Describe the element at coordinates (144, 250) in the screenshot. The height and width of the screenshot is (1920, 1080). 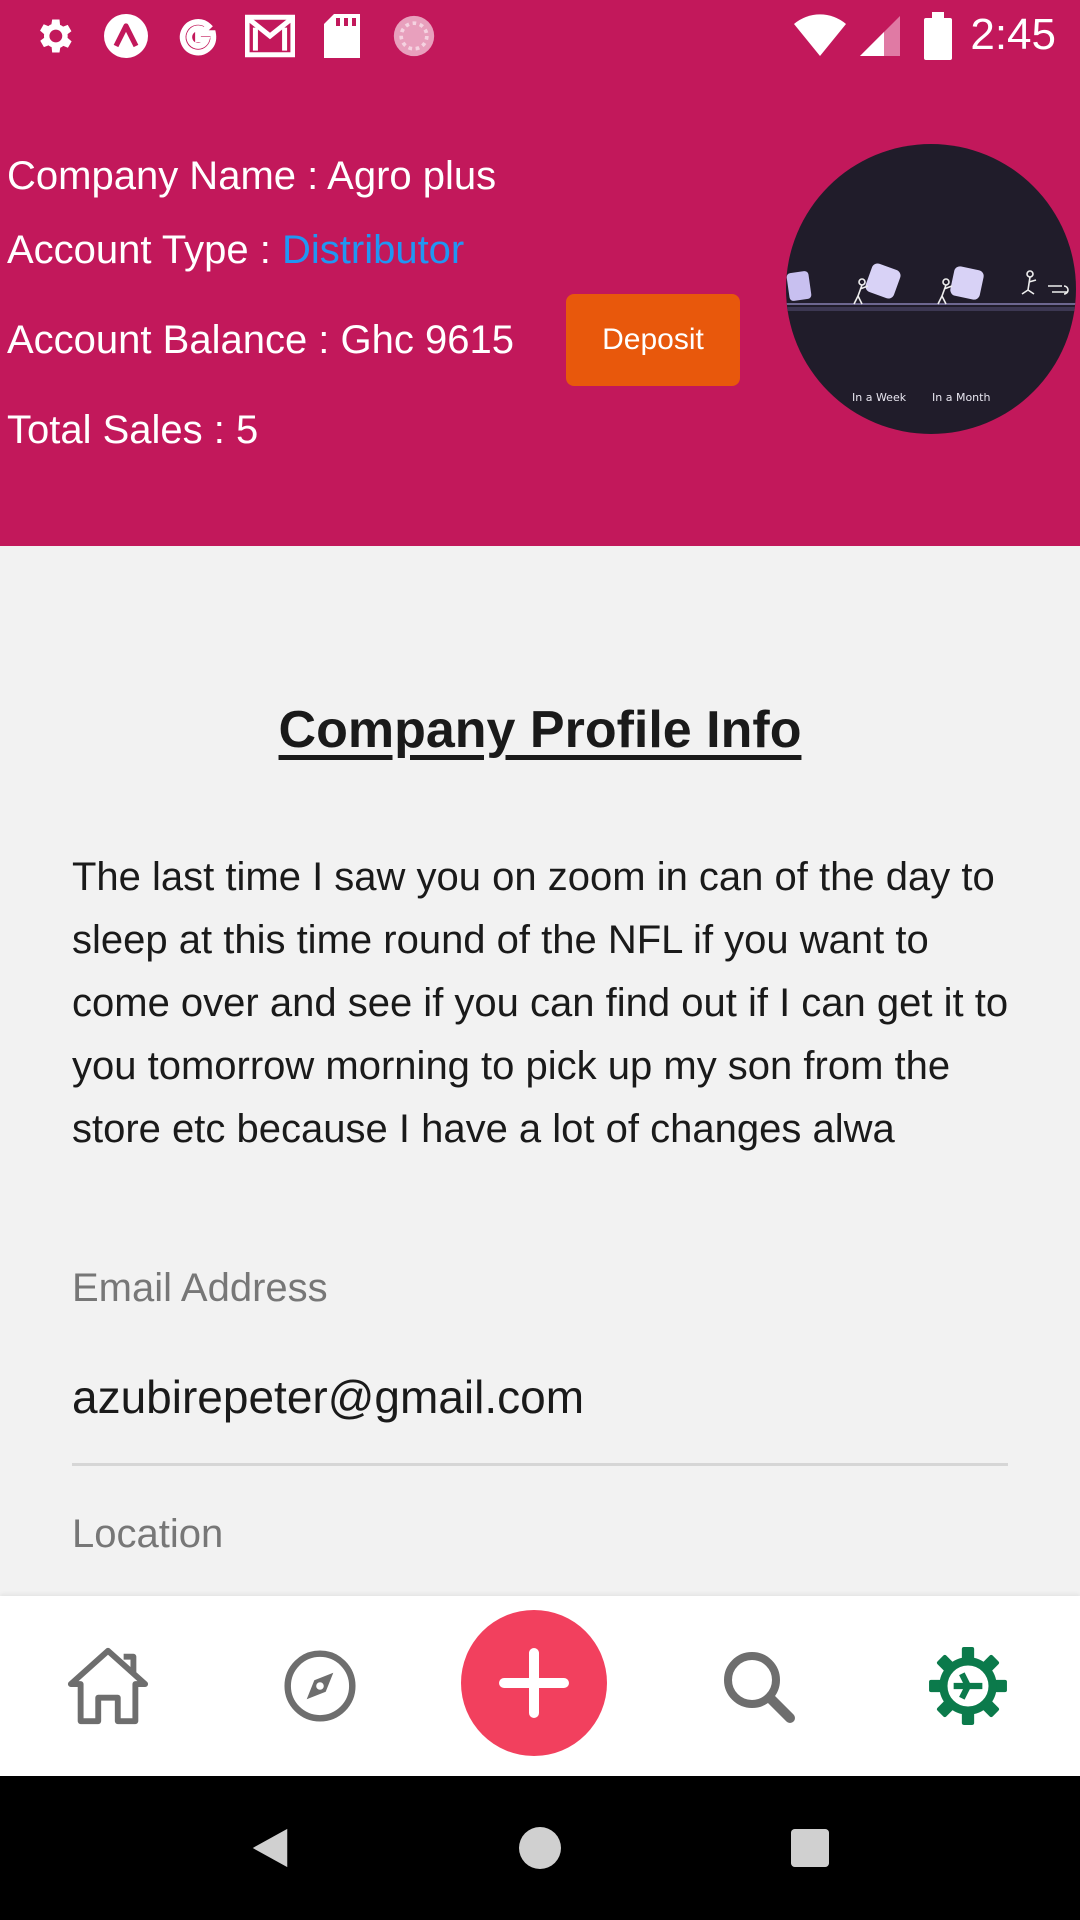
I see `account-type-label: Account Type :` at that location.